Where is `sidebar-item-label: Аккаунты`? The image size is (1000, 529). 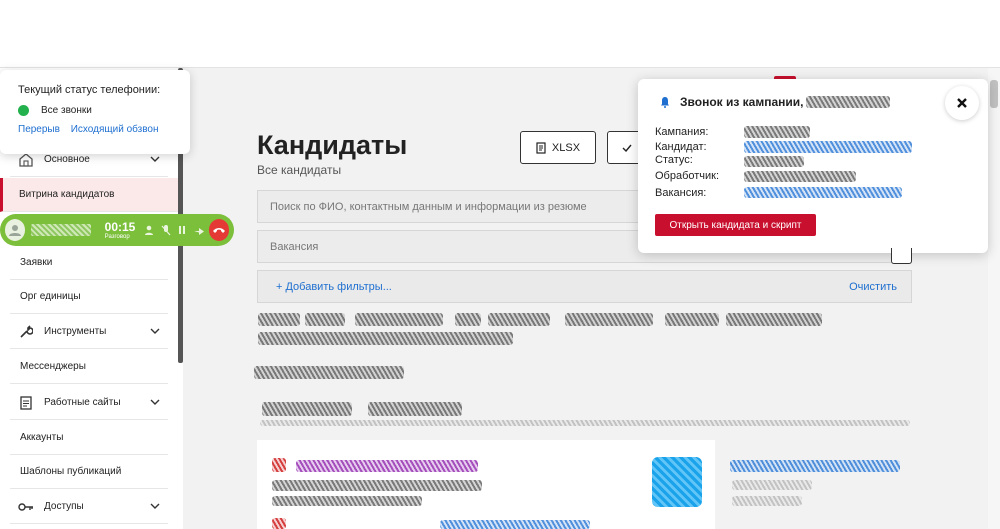
sidebar-item-label: Аккаунты is located at coordinates (42, 437).